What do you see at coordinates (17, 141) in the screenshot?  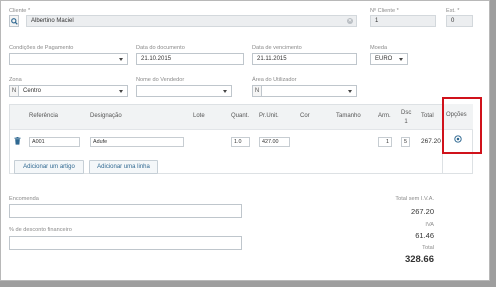 I see `trash-icon` at bounding box center [17, 141].